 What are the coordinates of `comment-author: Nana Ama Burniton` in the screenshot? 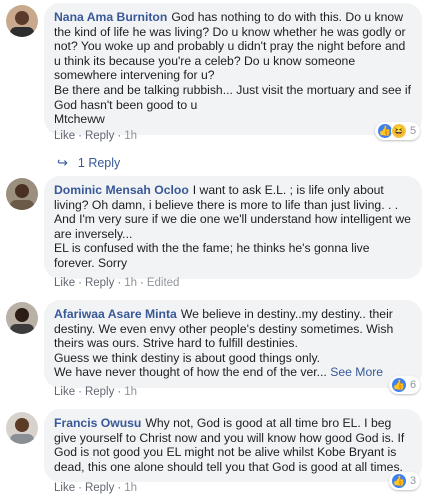 It's located at (110, 17).